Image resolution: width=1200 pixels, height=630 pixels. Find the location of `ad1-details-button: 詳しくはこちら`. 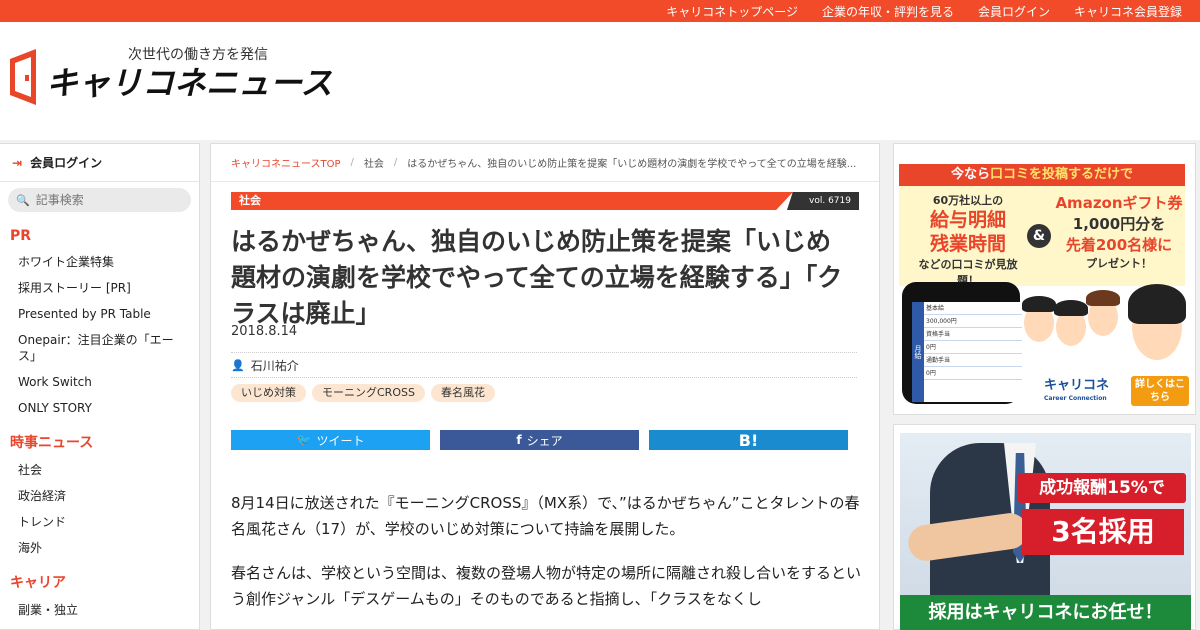

ad1-details-button: 詳しくはこちら is located at coordinates (1160, 391).